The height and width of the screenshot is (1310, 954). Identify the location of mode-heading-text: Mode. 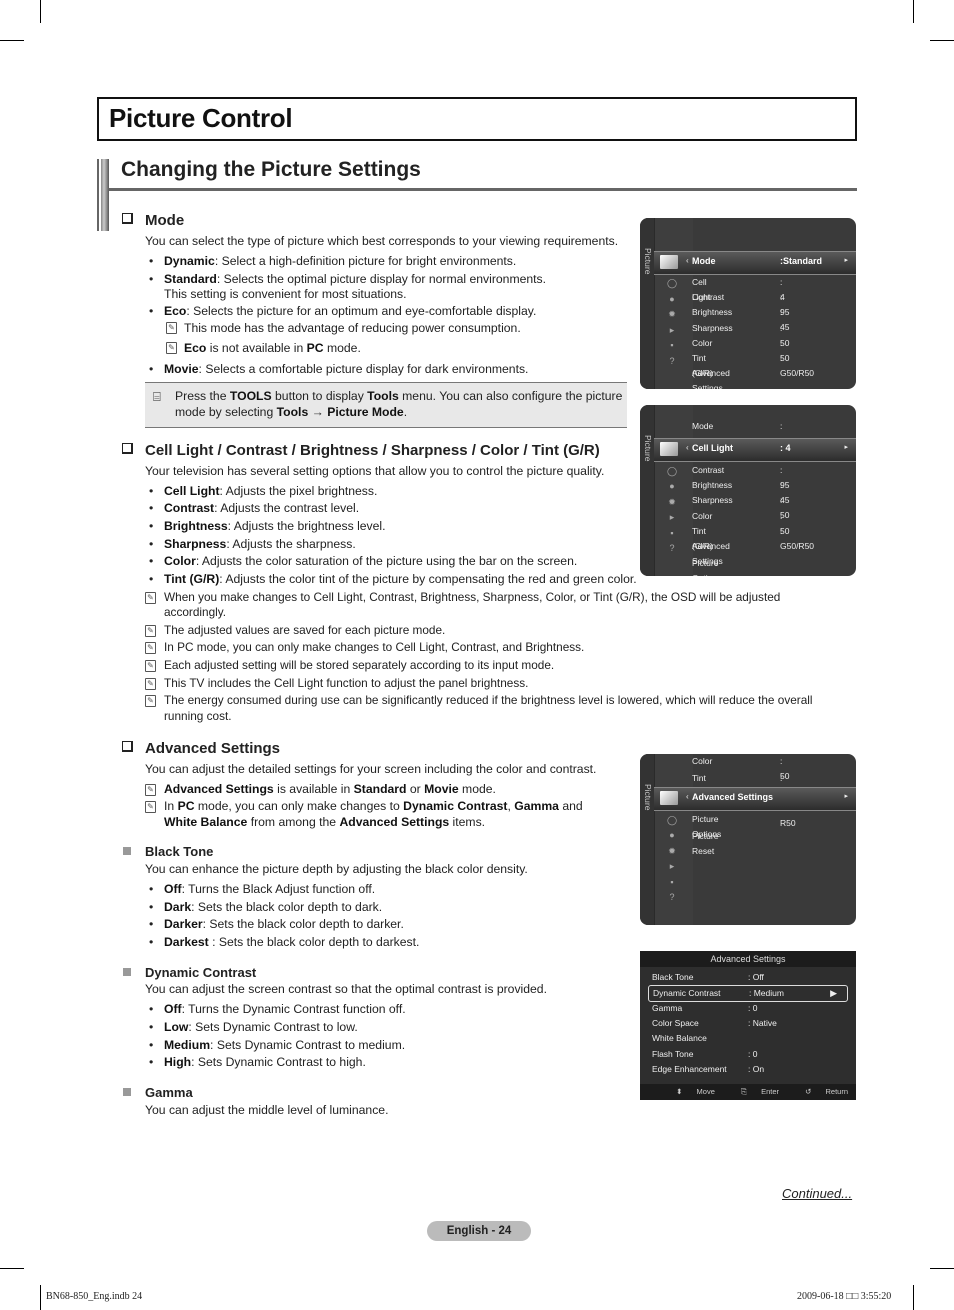
(165, 220).